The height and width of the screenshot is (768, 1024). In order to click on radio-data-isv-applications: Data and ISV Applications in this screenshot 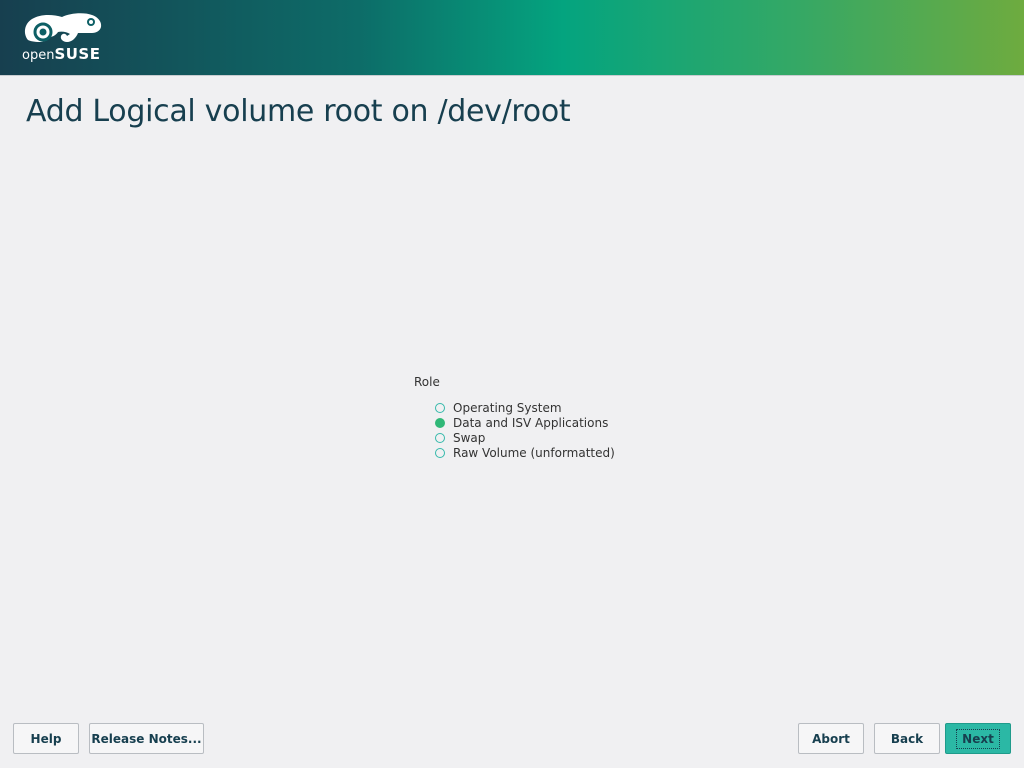, I will do `click(544, 422)`.